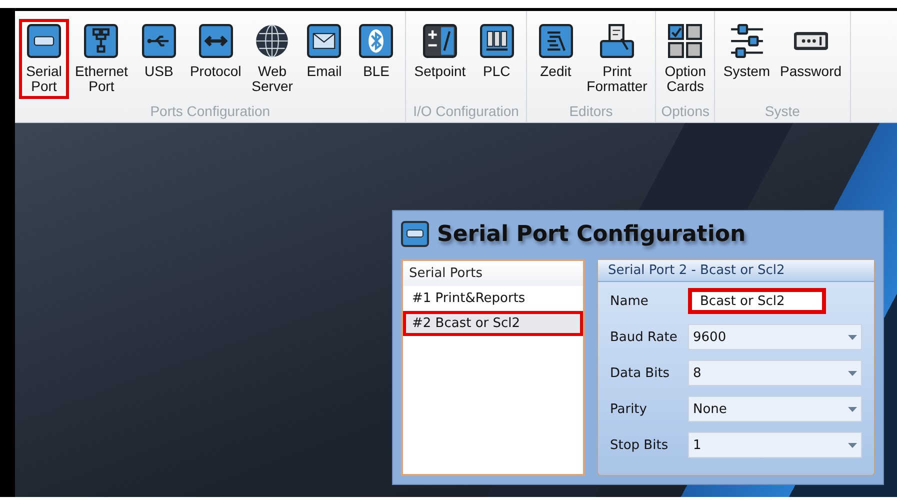 The image size is (897, 500). Describe the element at coordinates (644, 337) in the screenshot. I see `field-label: Baud Rate` at that location.